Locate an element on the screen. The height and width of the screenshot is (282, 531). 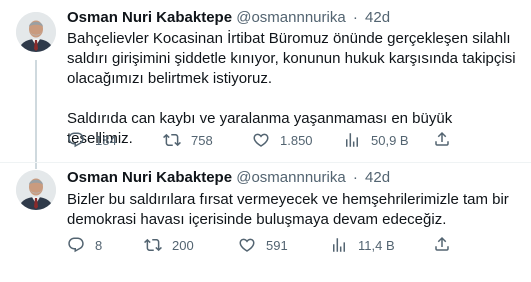
reply-count: 184 is located at coordinates (106, 140).